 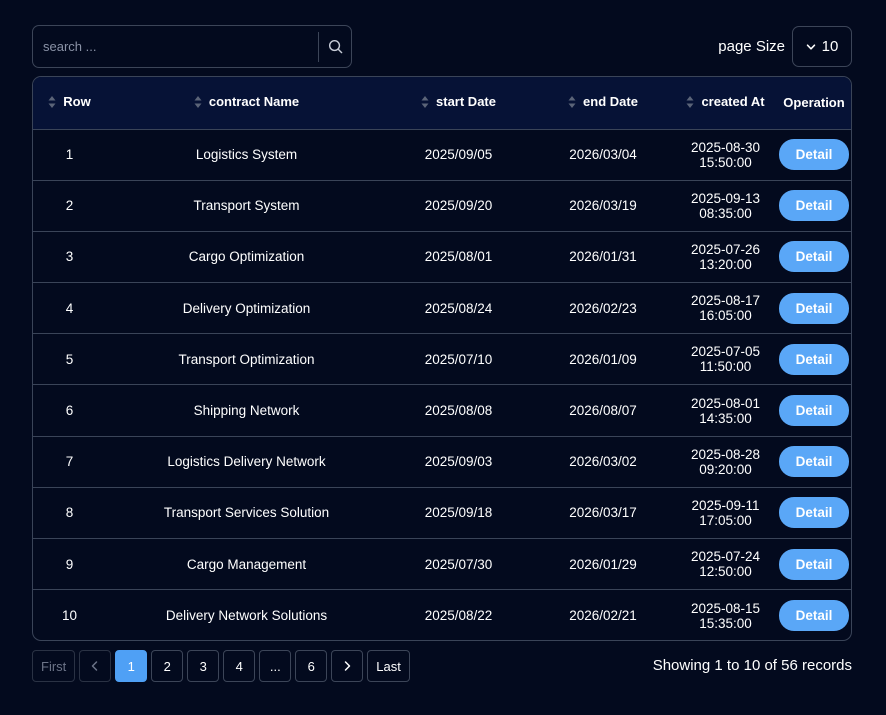 What do you see at coordinates (810, 46) in the screenshot?
I see `chevron-down-icon` at bounding box center [810, 46].